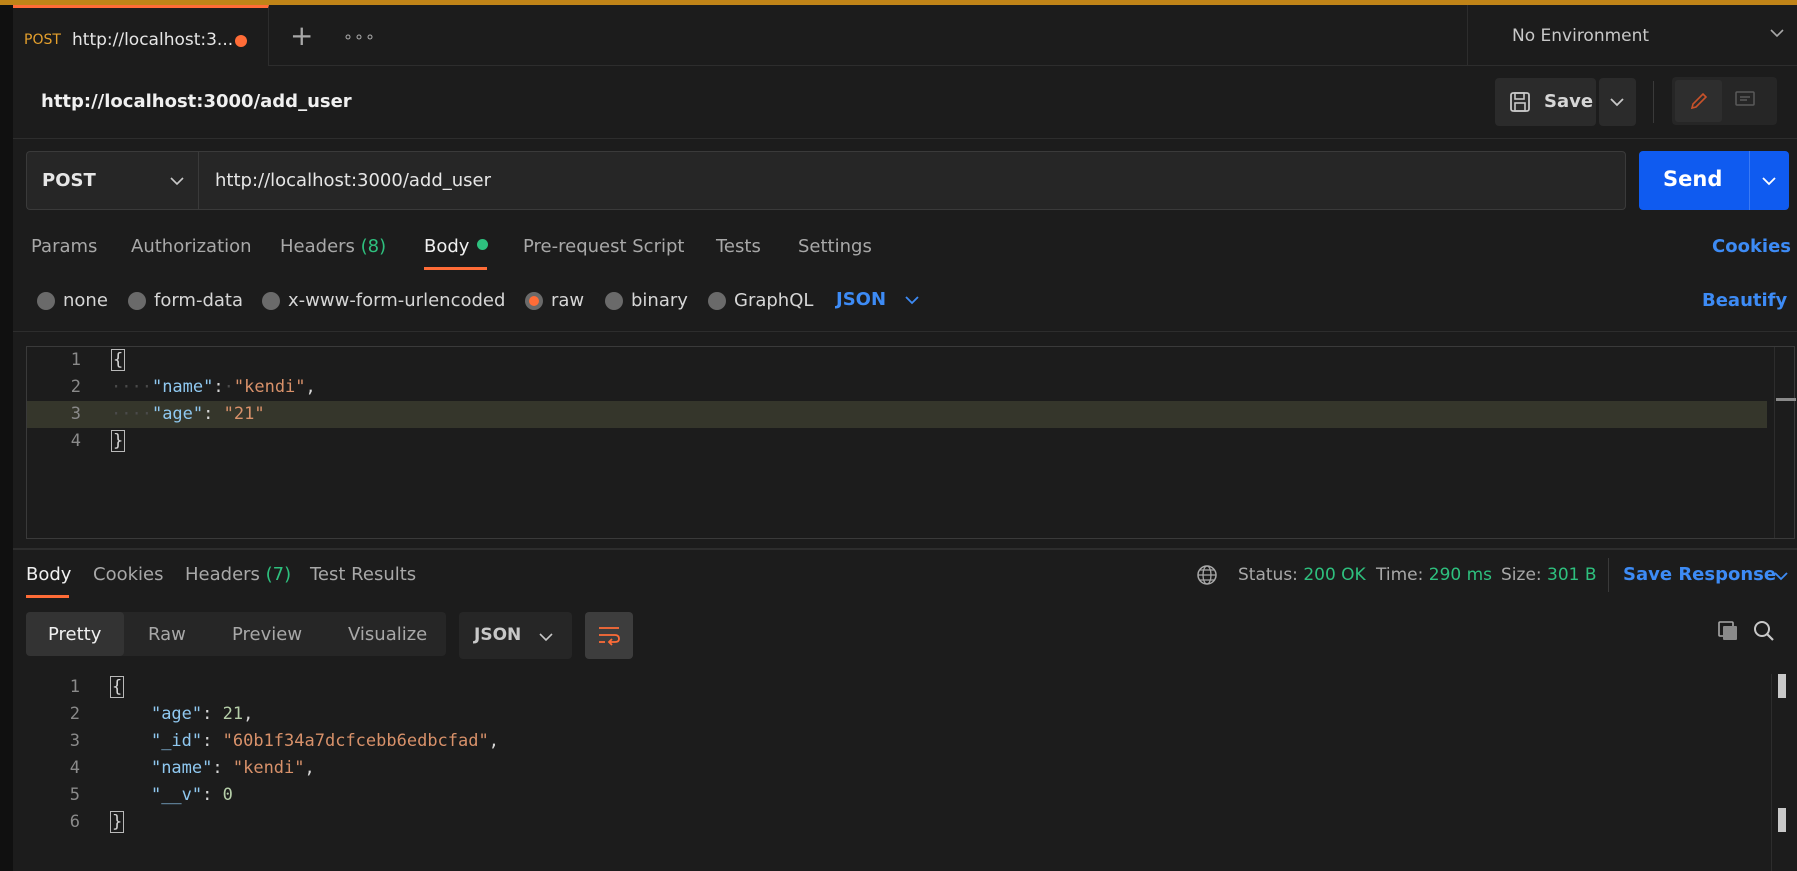  I want to click on tab-settings: Settings, so click(835, 246).